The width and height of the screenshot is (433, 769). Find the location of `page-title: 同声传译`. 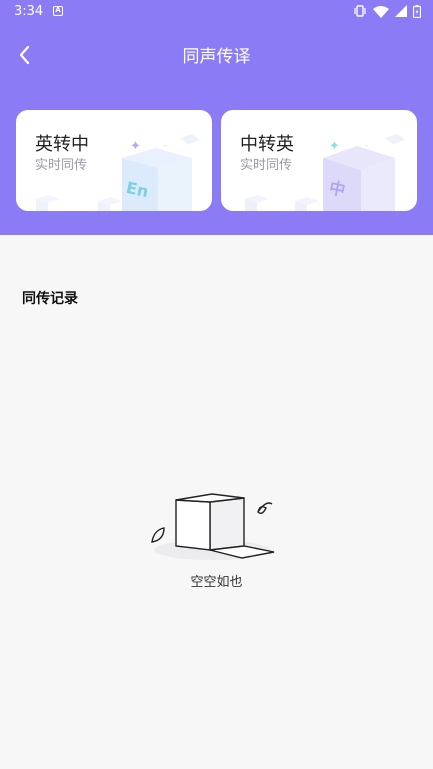

page-title: 同声传译 is located at coordinates (216, 57).